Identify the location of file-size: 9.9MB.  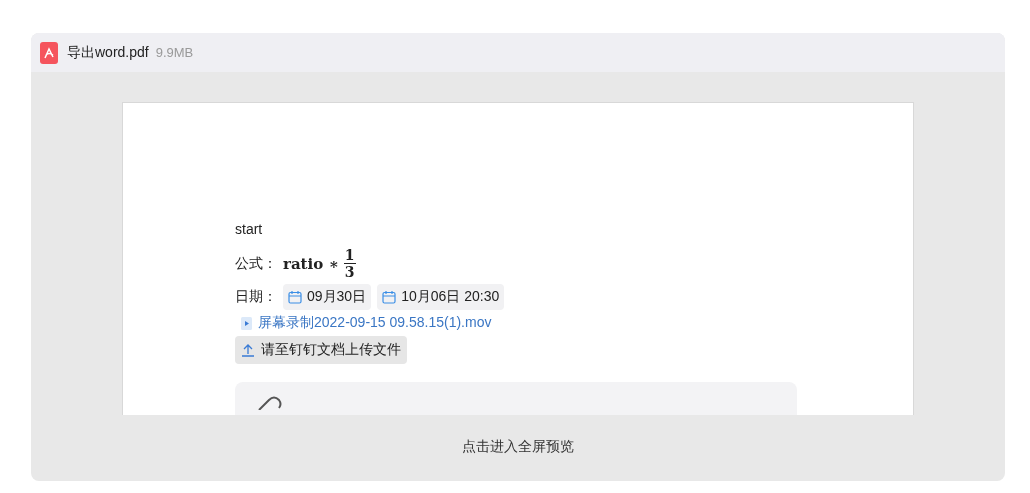
(174, 52).